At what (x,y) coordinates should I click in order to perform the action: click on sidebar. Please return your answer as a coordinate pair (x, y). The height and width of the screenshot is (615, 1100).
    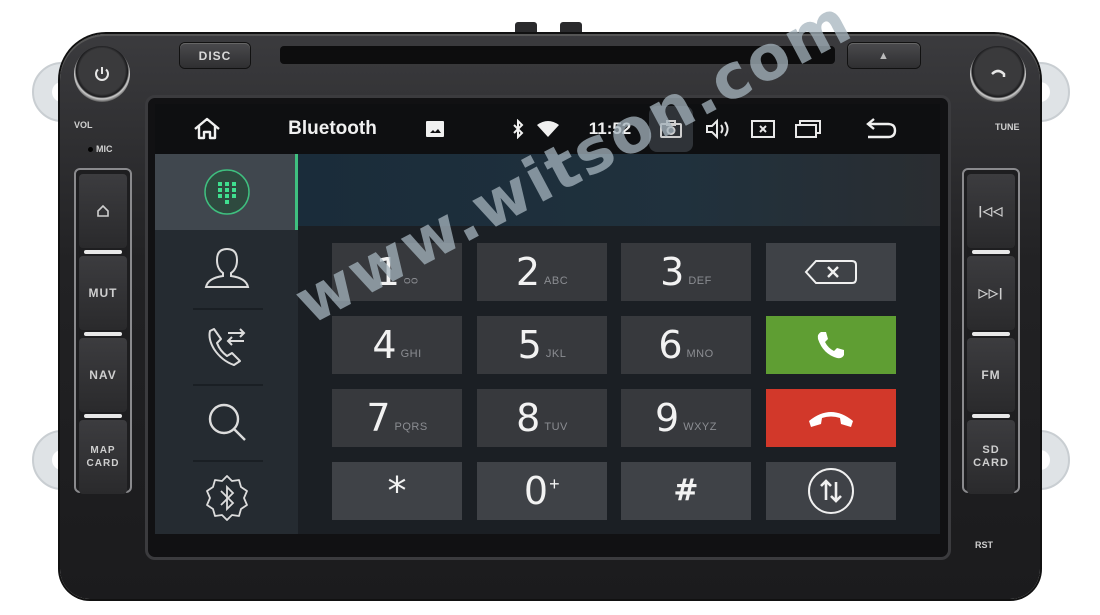
    Looking at the image, I should click on (226, 344).